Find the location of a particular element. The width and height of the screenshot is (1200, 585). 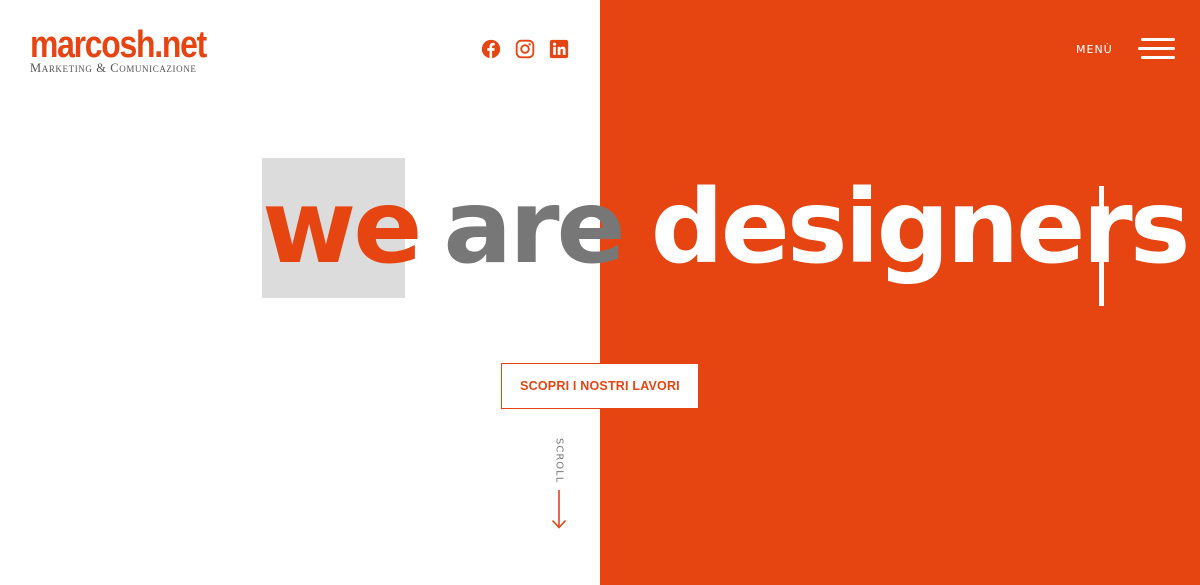

arrow-down-icon is located at coordinates (559, 509).